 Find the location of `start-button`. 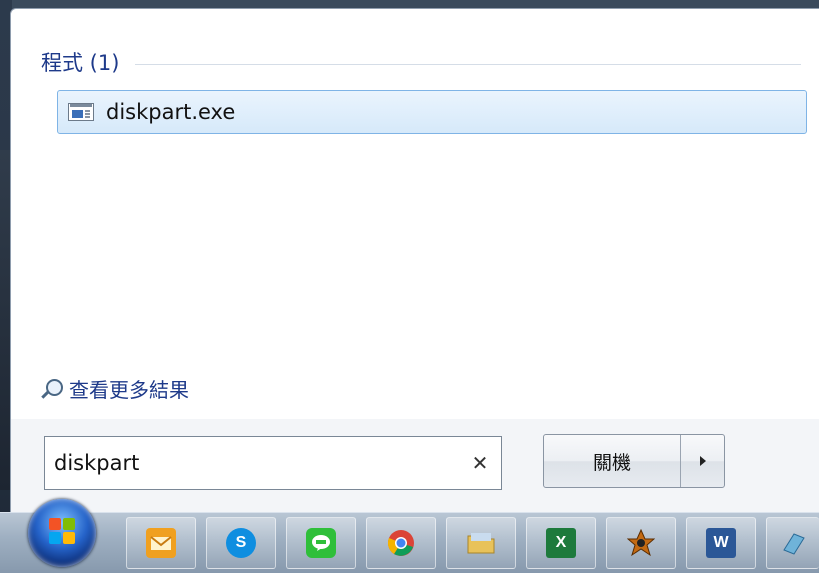

start-button is located at coordinates (62, 533).